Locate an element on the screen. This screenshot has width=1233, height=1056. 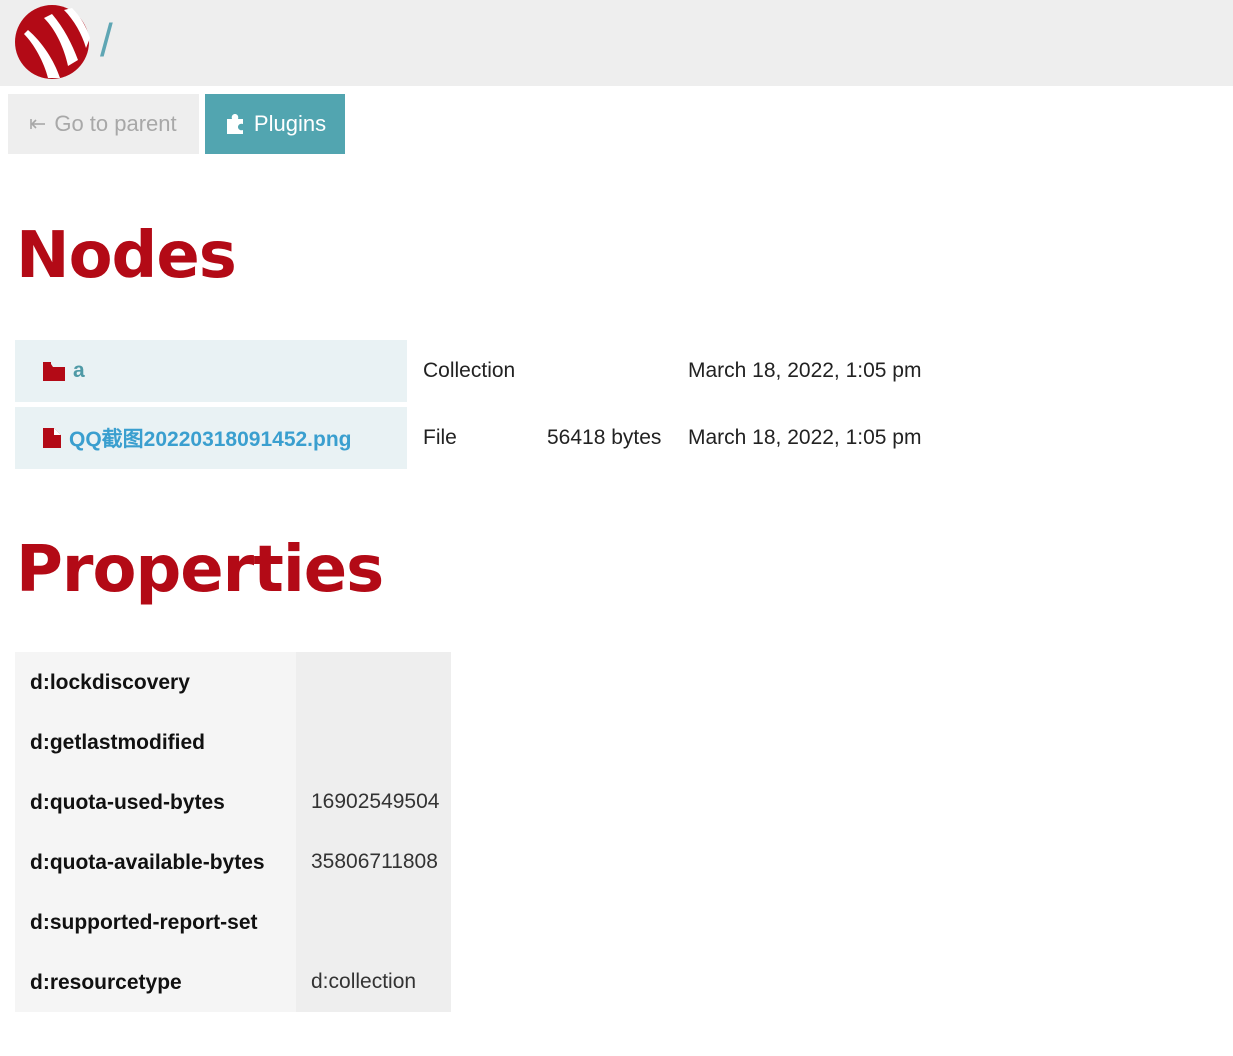
node-link: a is located at coordinates (79, 371).